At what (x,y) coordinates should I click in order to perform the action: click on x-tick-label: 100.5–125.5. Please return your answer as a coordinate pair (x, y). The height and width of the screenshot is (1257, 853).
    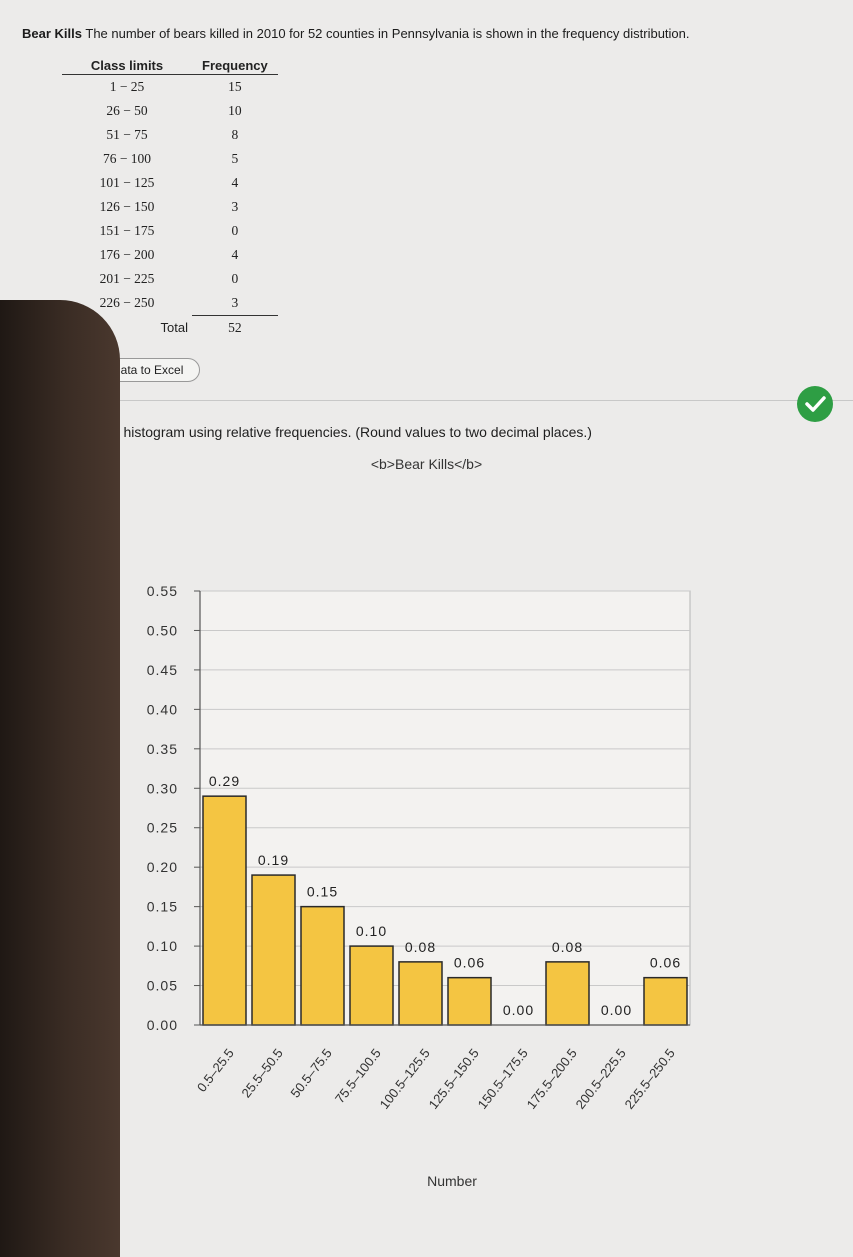
    Looking at the image, I should click on (405, 1079).